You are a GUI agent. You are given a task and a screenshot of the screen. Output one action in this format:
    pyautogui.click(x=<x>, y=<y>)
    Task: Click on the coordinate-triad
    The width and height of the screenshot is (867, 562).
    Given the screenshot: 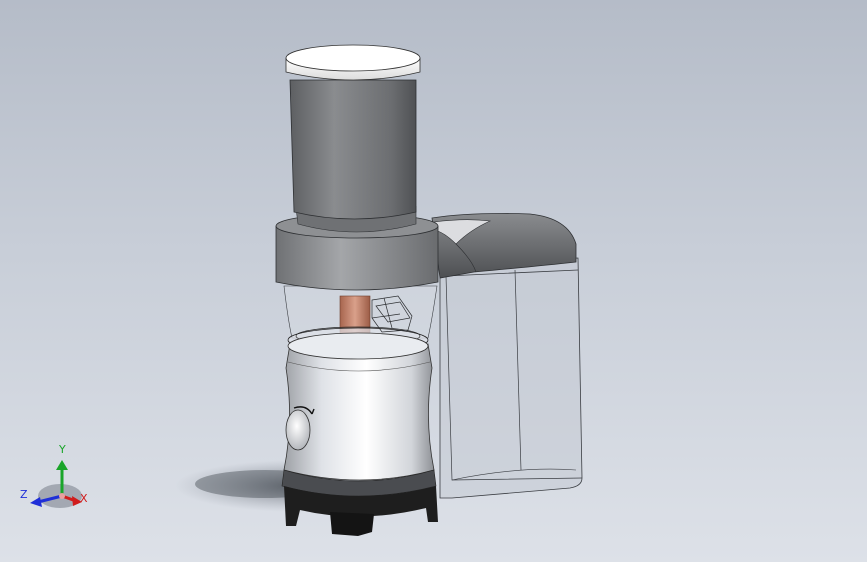 What is the action you would take?
    pyautogui.click(x=56, y=484)
    